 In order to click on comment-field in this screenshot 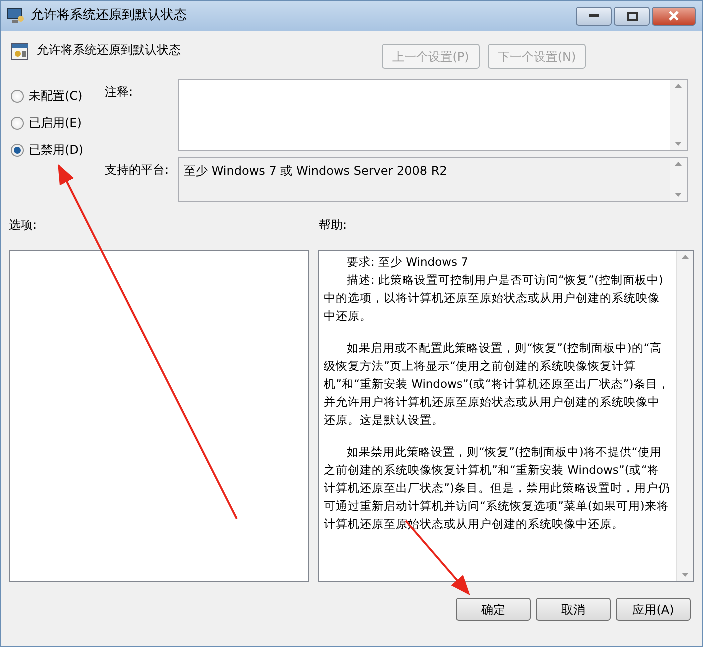, I will do `click(433, 115)`.